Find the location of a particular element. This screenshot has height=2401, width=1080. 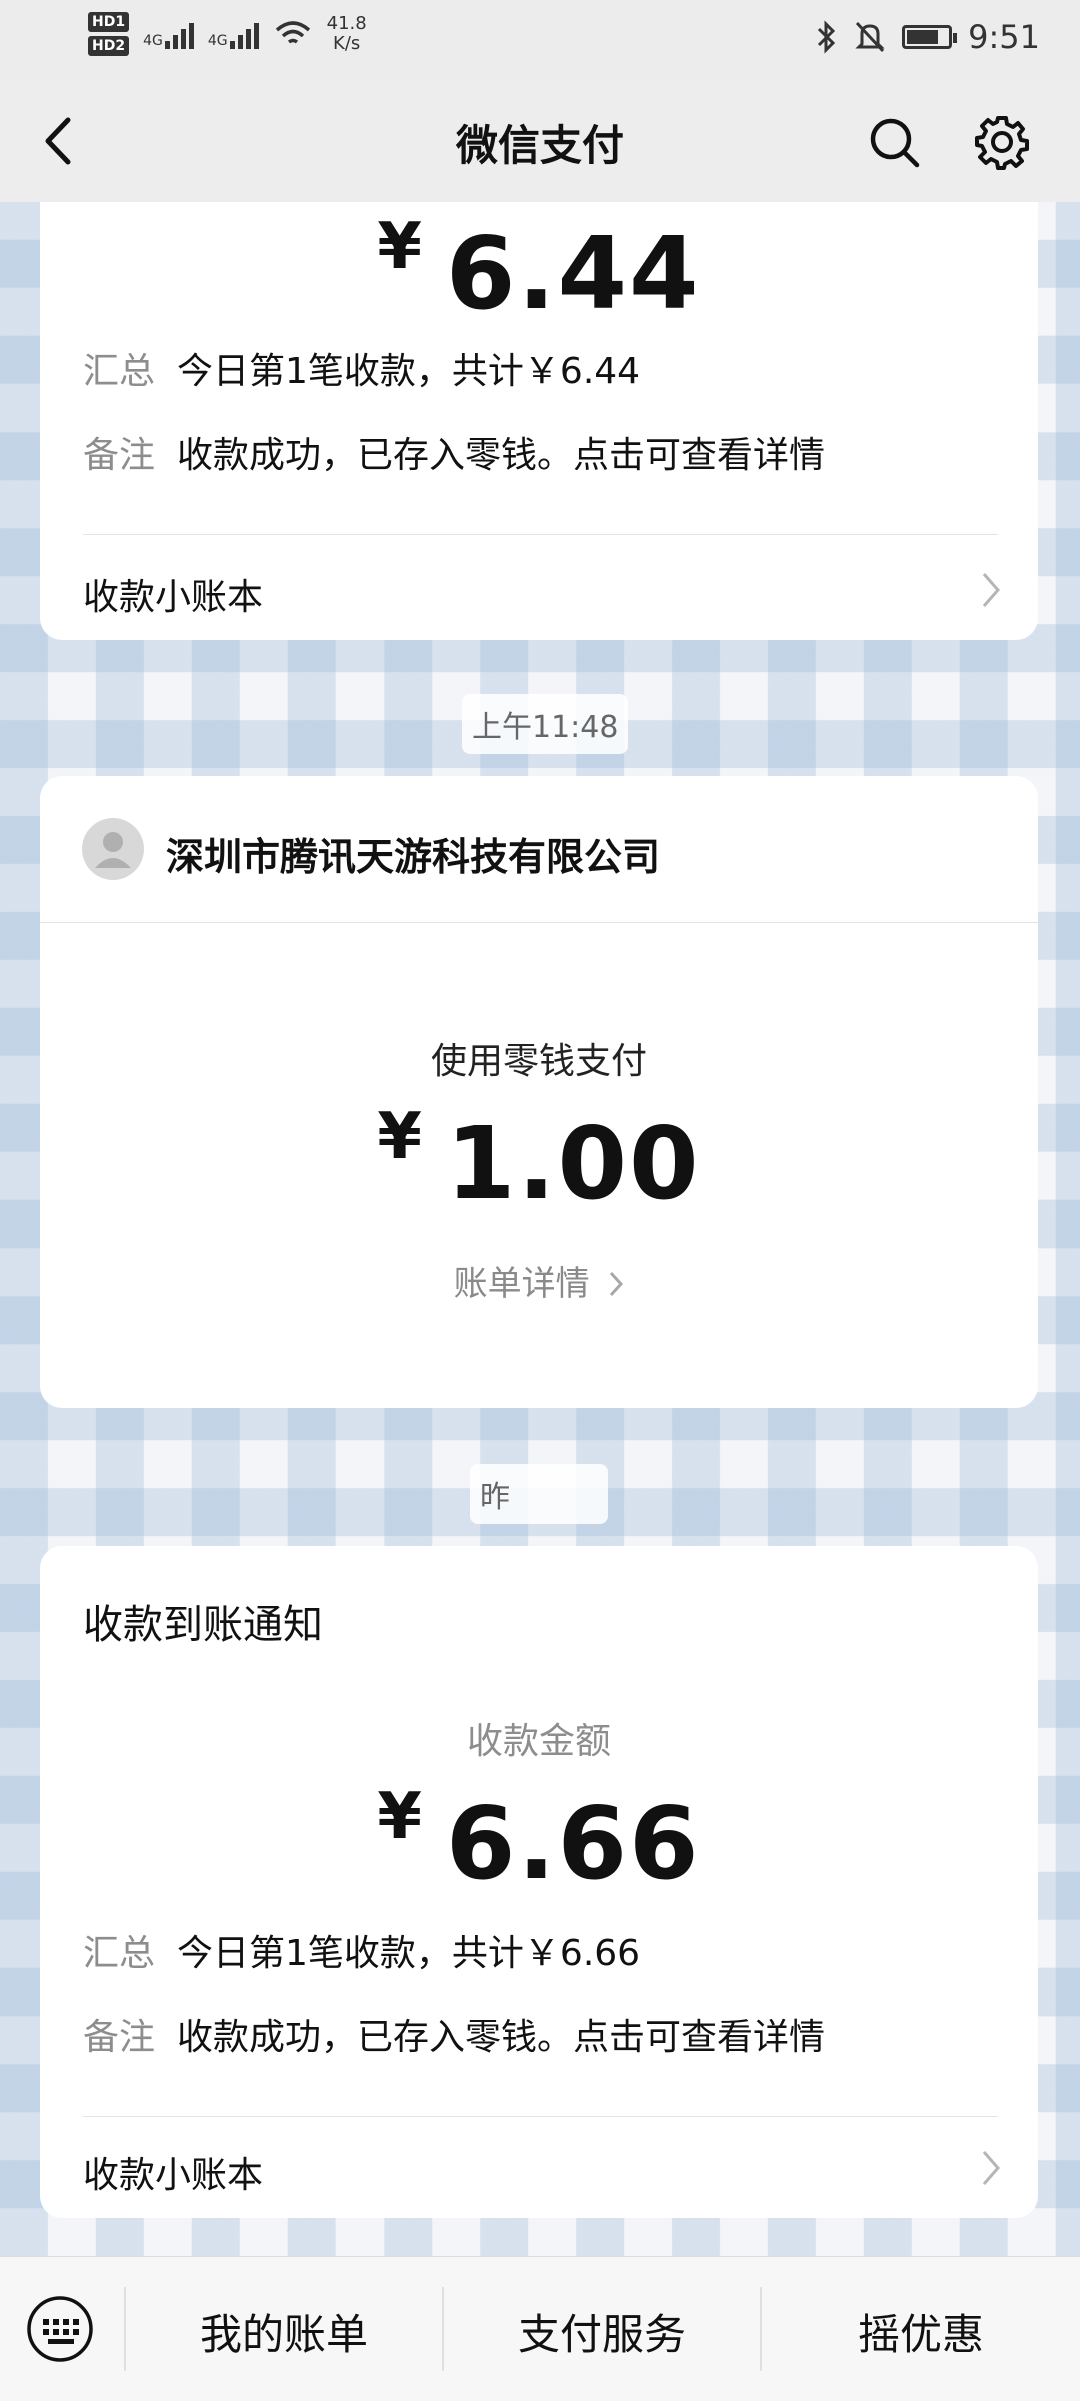

summary-value: 今日第1笔收款，共计￥6.44 is located at coordinates (409, 371).